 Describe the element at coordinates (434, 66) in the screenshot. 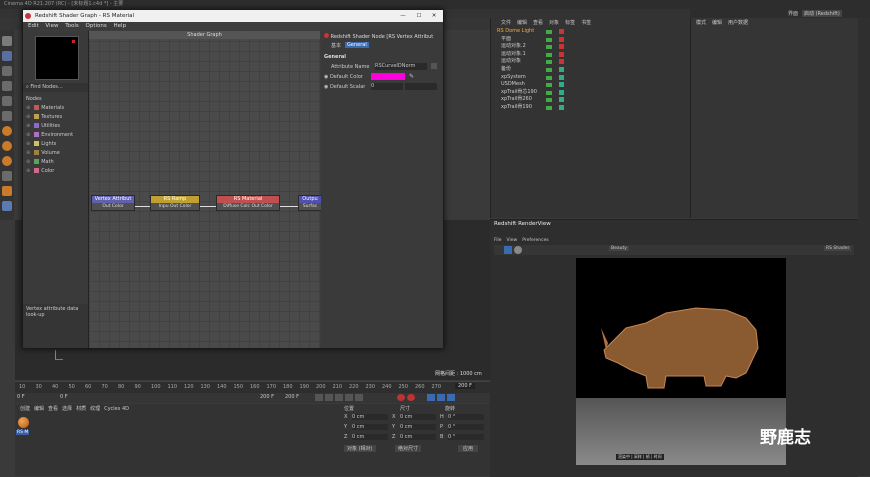

I see `attribute-browse-button` at that location.